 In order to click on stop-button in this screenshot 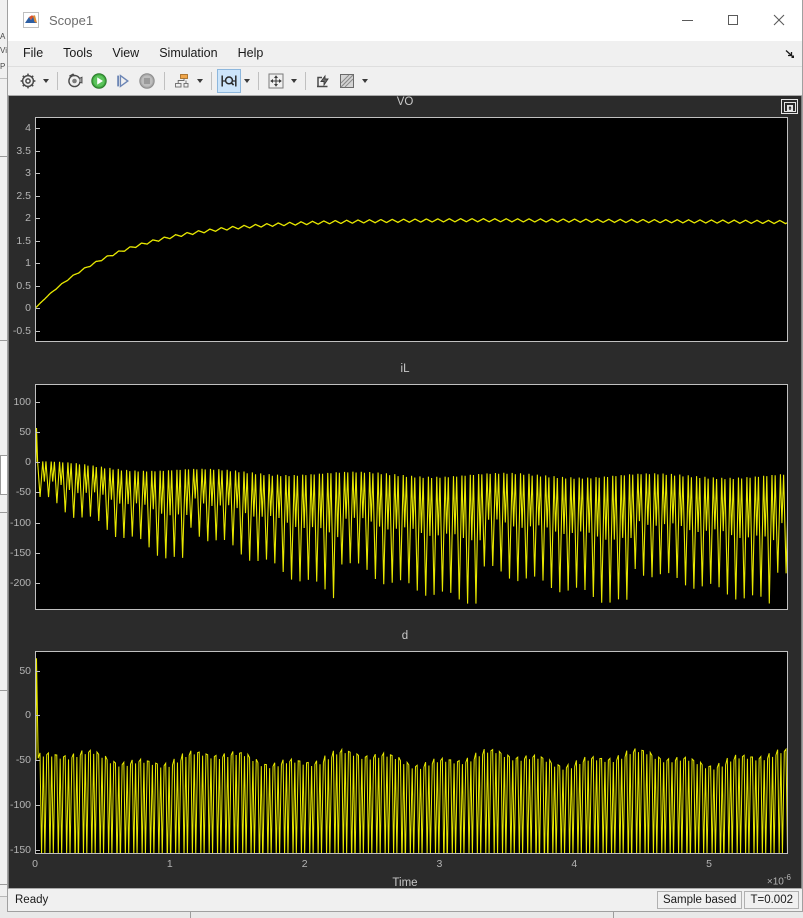, I will do `click(147, 81)`.